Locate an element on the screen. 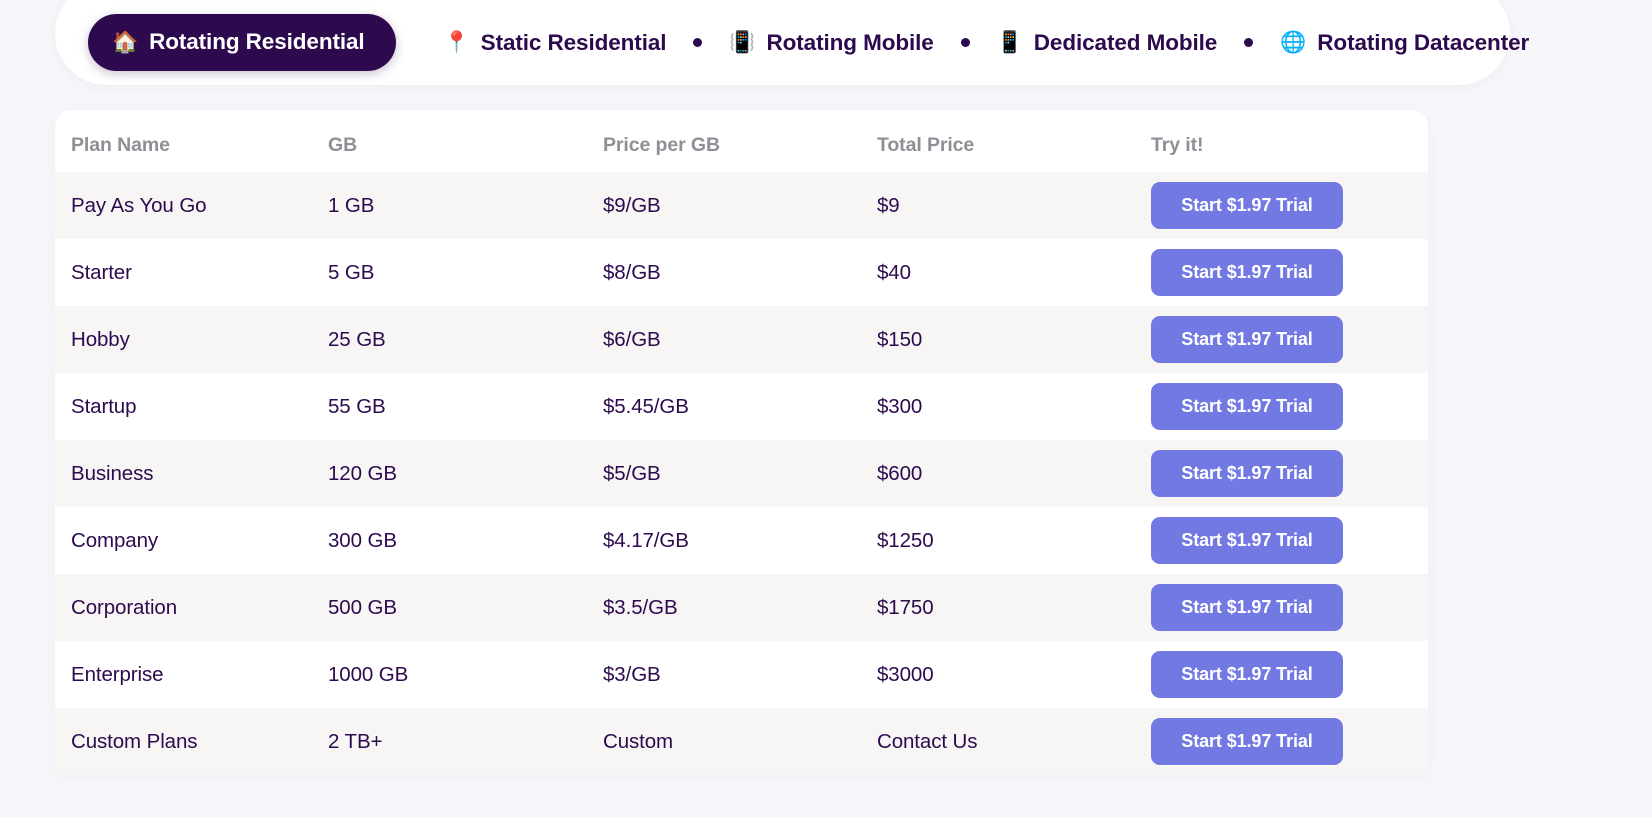 This screenshot has height=817, width=1652. plan-name-cell: Starter is located at coordinates (101, 272).